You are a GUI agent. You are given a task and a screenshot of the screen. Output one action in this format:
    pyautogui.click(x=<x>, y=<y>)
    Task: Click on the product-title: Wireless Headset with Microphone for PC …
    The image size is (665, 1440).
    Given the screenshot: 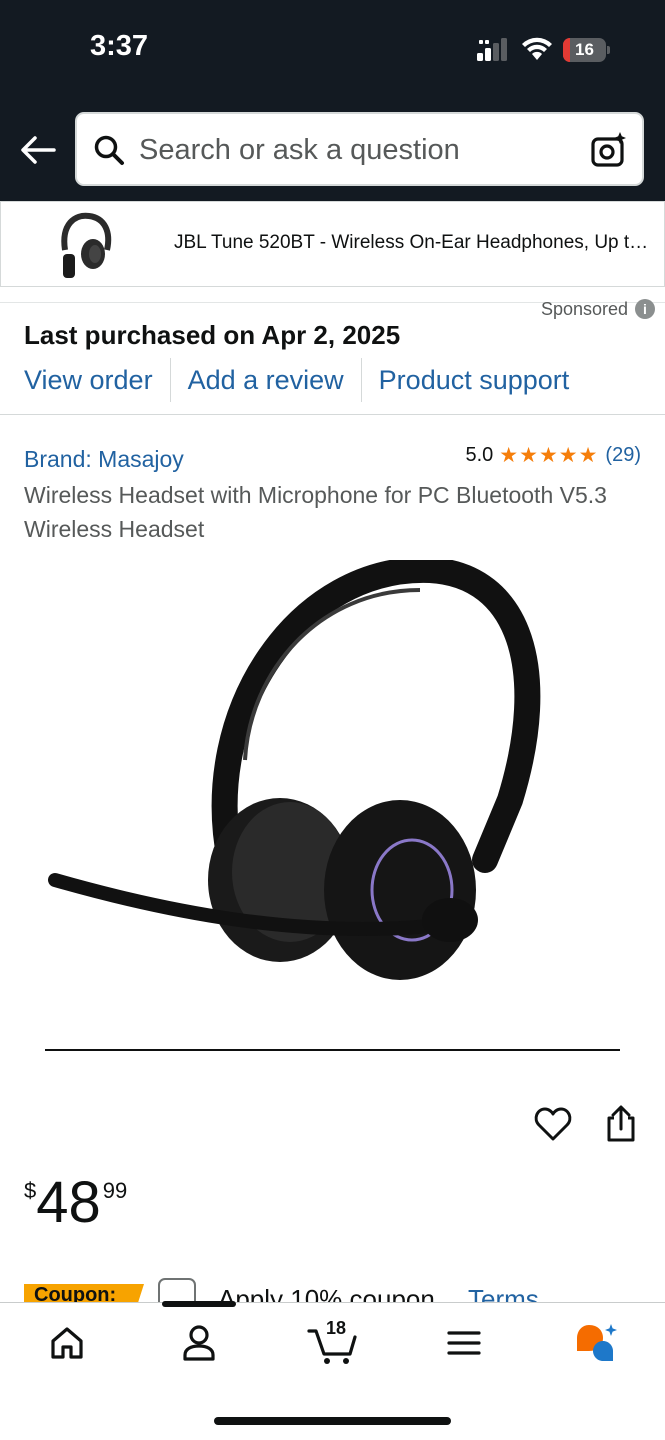 What is the action you would take?
    pyautogui.click(x=315, y=512)
    